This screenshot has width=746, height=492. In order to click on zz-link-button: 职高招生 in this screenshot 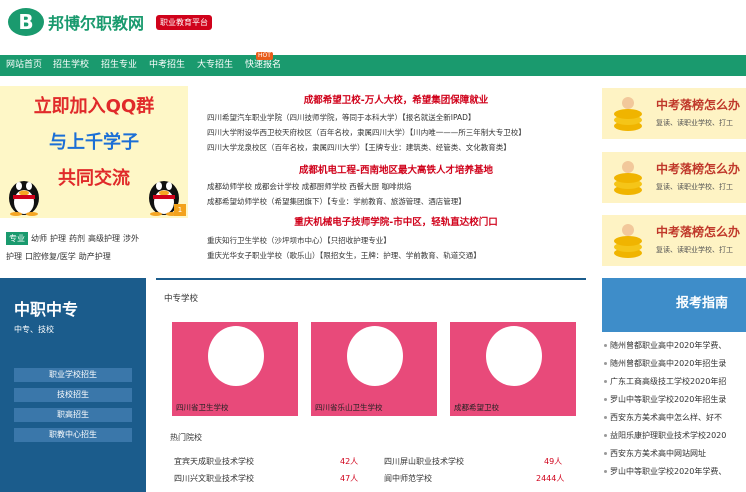, I will do `click(73, 415)`.